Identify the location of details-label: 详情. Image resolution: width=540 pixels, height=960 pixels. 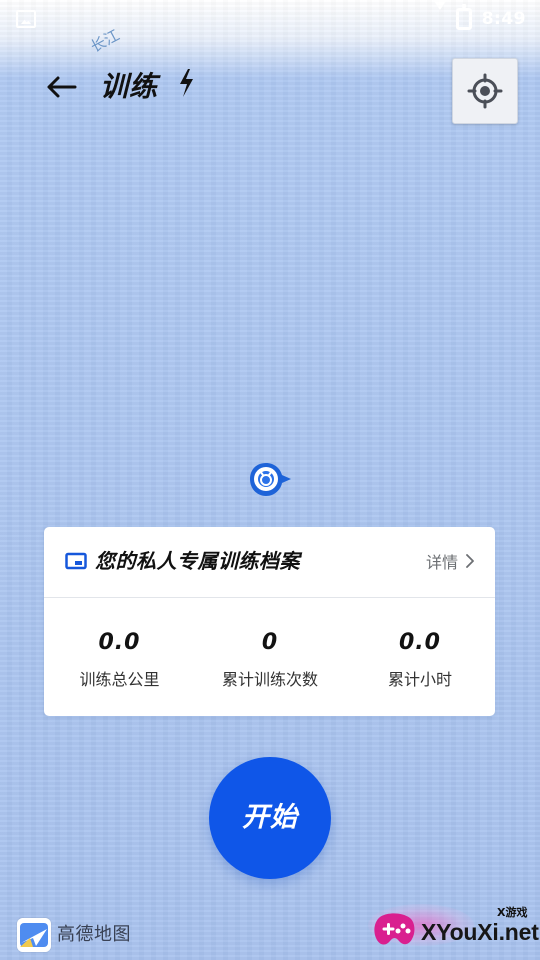
(441, 562).